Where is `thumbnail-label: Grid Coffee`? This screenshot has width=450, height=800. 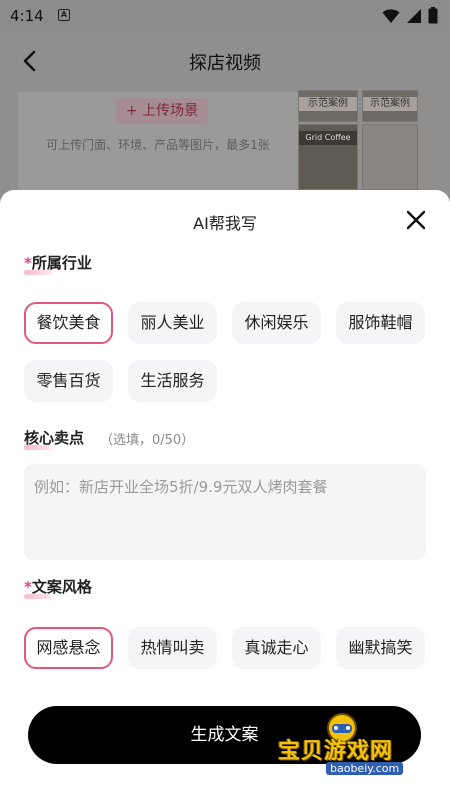 thumbnail-label: Grid Coffee is located at coordinates (328, 138).